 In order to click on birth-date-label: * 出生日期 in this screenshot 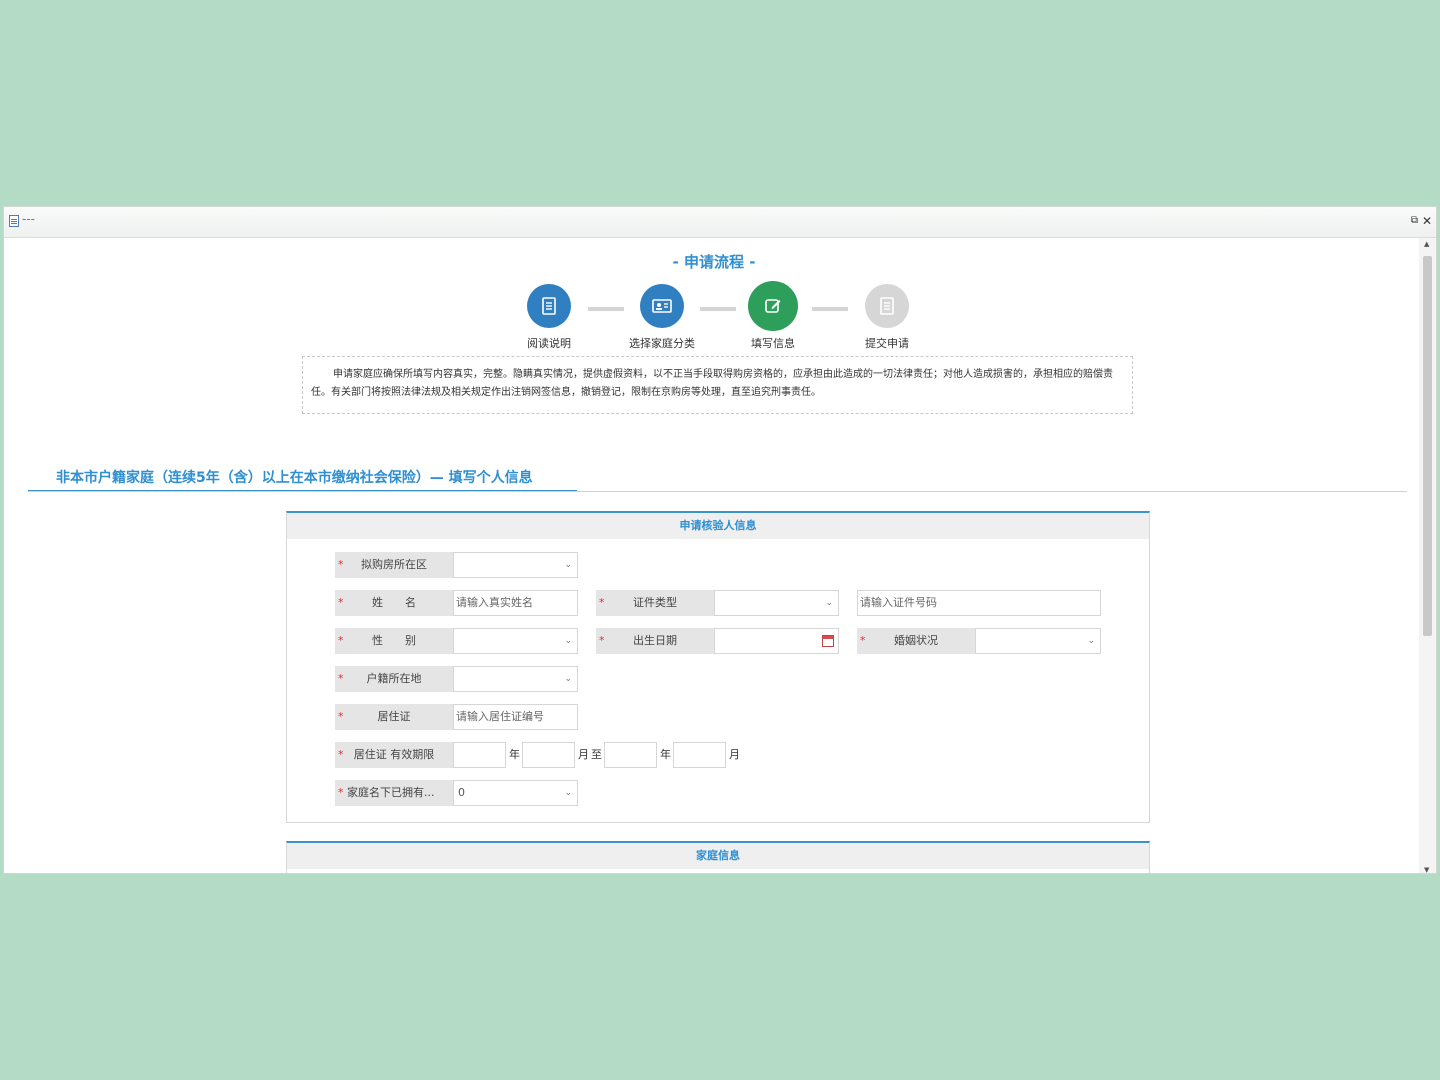, I will do `click(655, 641)`.